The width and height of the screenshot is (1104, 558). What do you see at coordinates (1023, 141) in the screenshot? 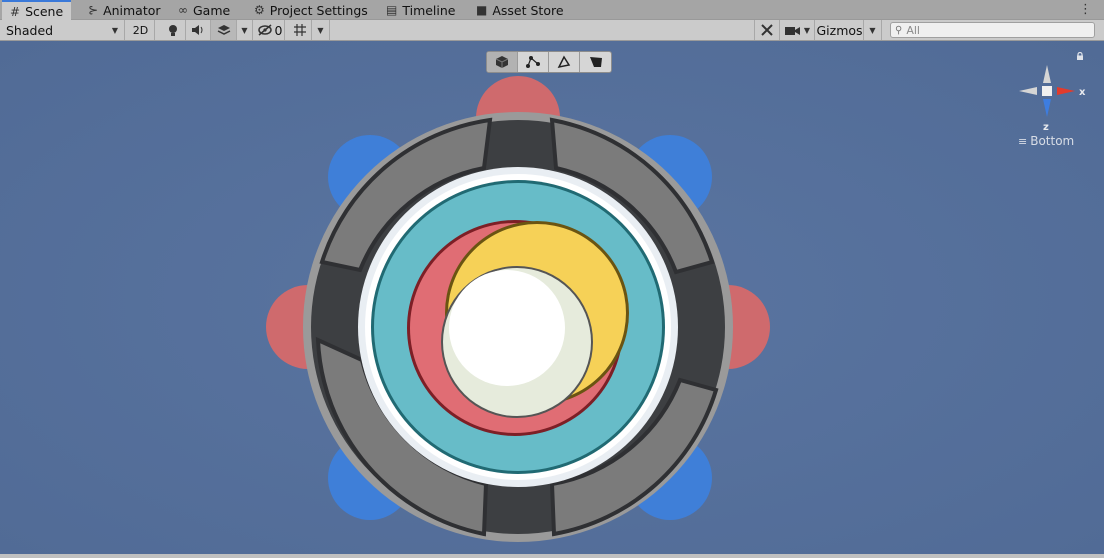
I see `menu-lines-icon: ≡` at bounding box center [1023, 141].